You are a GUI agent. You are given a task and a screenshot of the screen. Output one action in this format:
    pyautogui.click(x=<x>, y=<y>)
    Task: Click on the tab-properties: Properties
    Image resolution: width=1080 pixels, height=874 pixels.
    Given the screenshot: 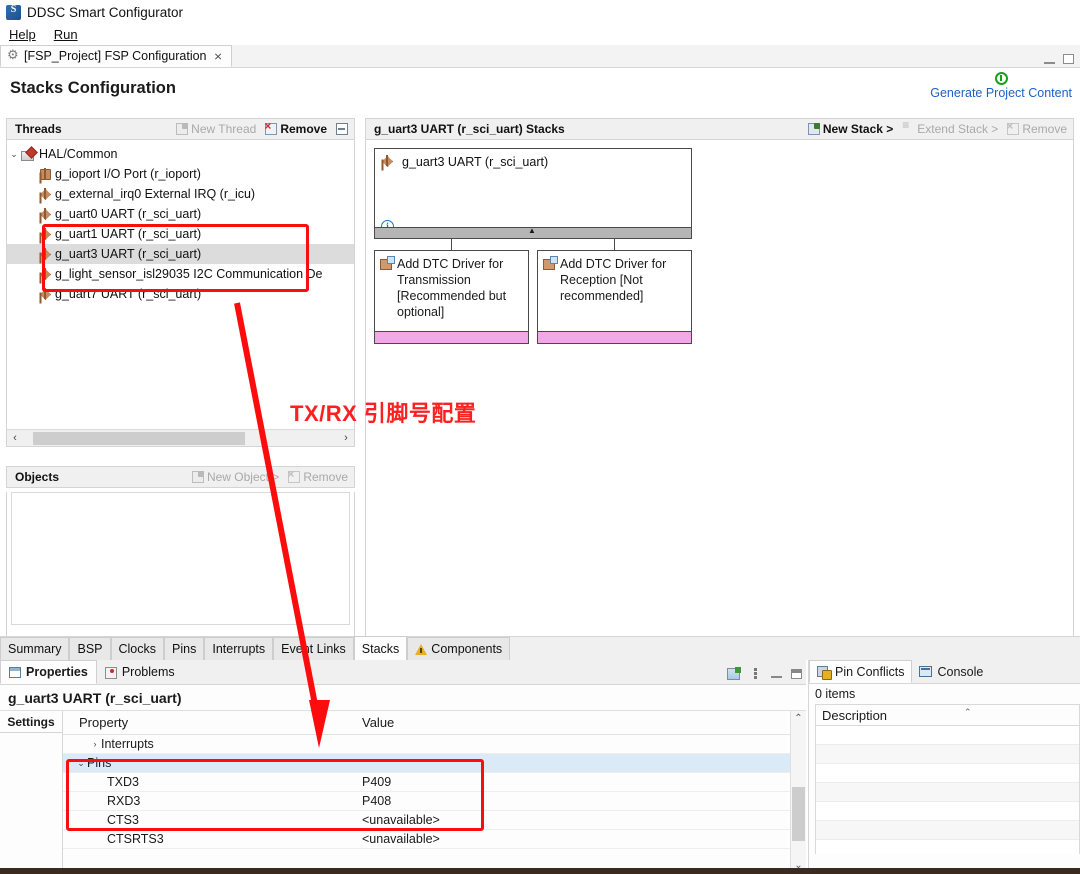 What is the action you would take?
    pyautogui.click(x=48, y=672)
    